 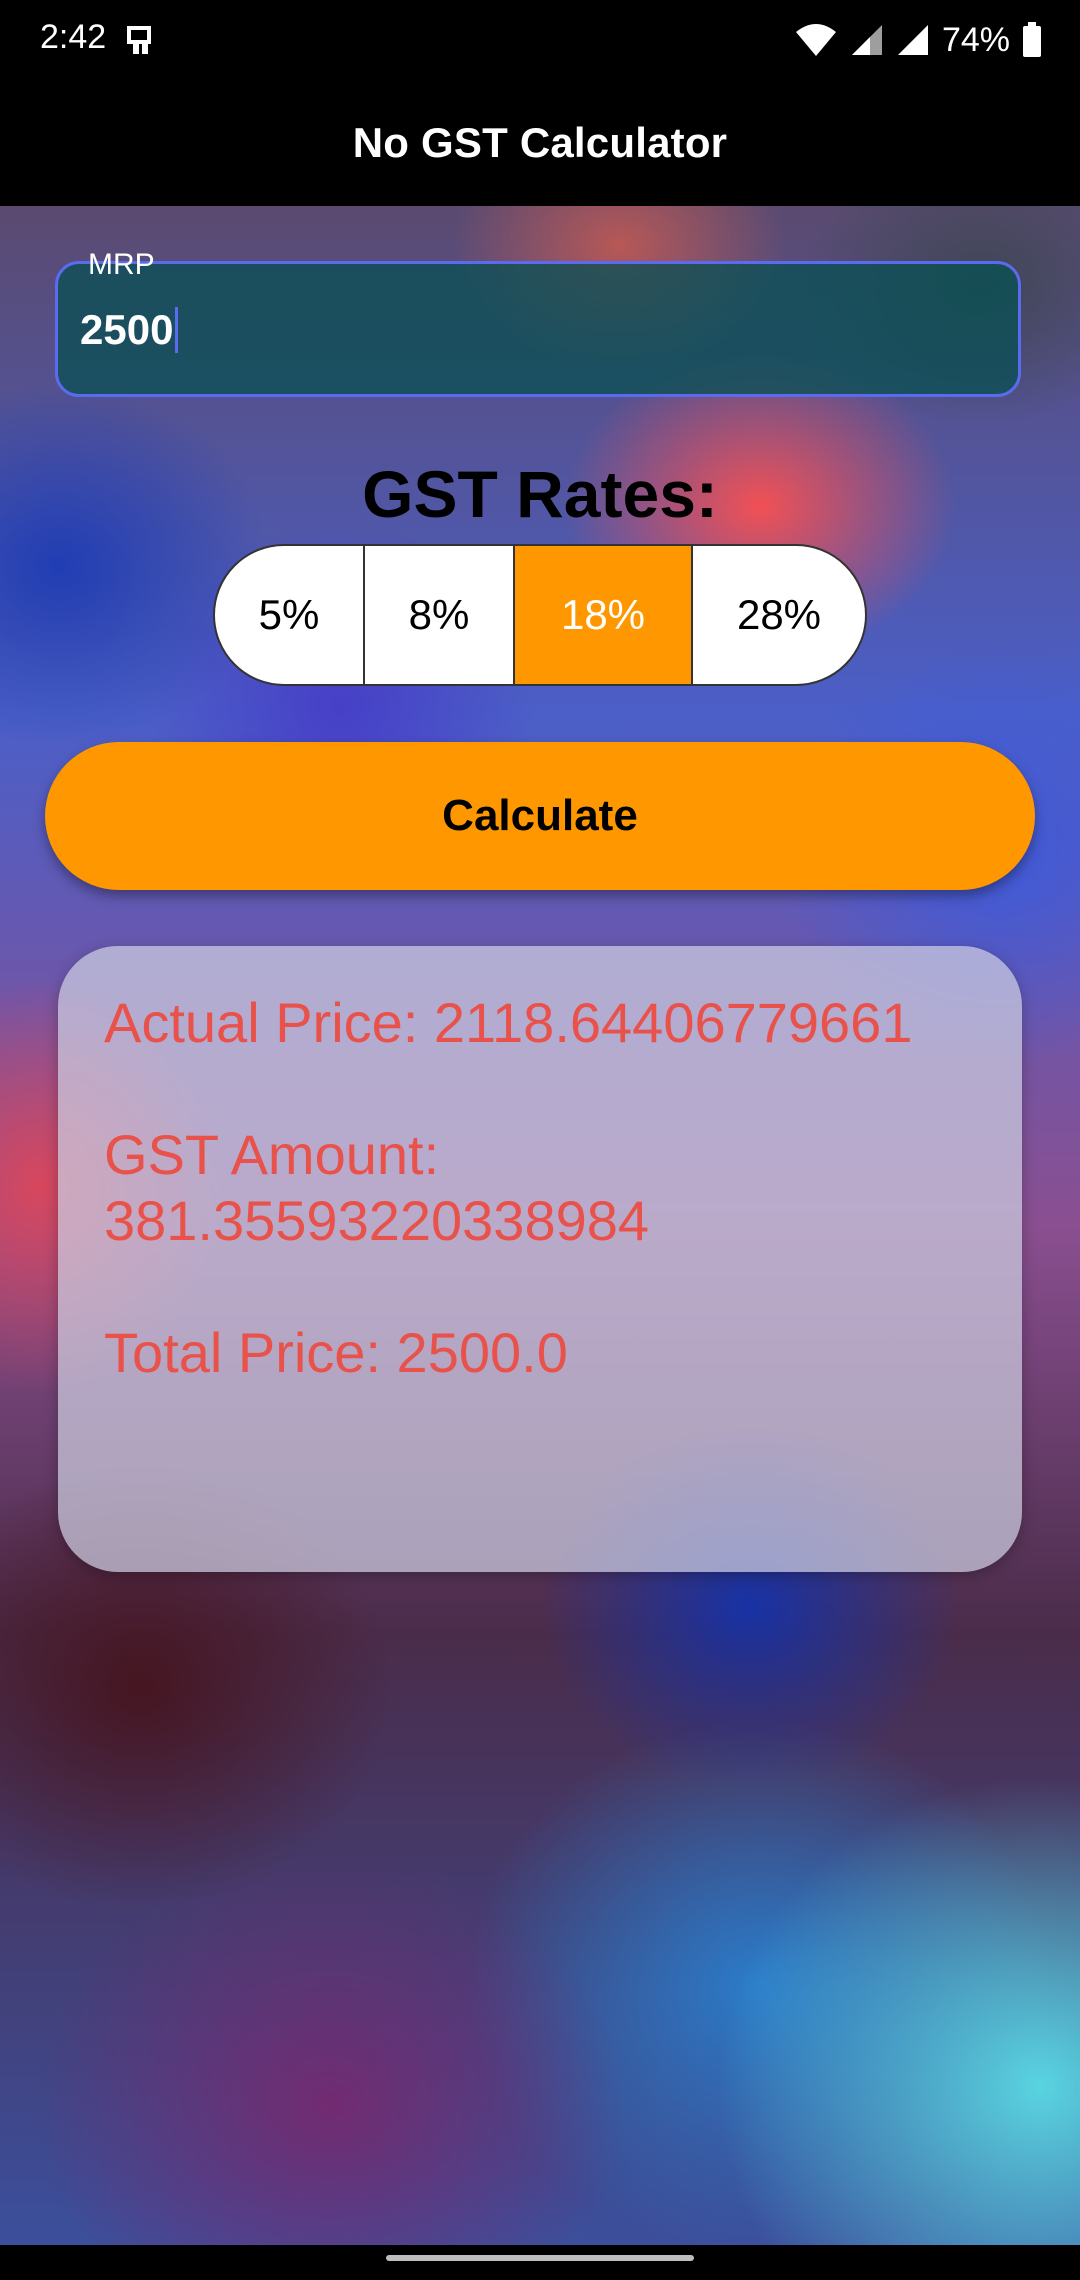 I want to click on navigation-bar, so click(x=540, y=2262).